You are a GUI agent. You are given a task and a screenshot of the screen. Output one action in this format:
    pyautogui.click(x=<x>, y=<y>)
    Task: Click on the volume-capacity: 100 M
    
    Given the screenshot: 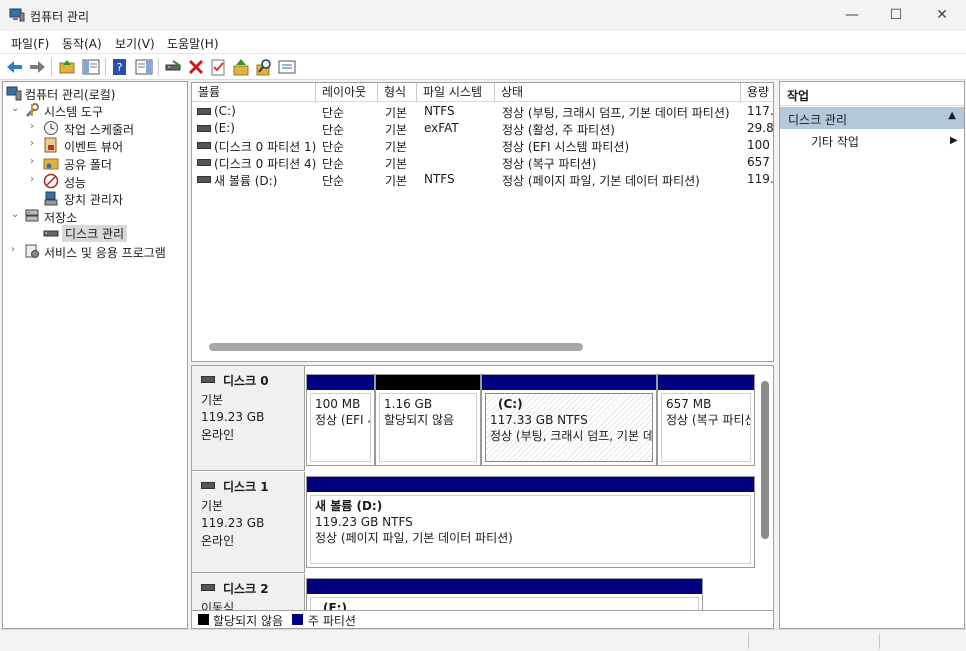 What is the action you would take?
    pyautogui.click(x=760, y=145)
    